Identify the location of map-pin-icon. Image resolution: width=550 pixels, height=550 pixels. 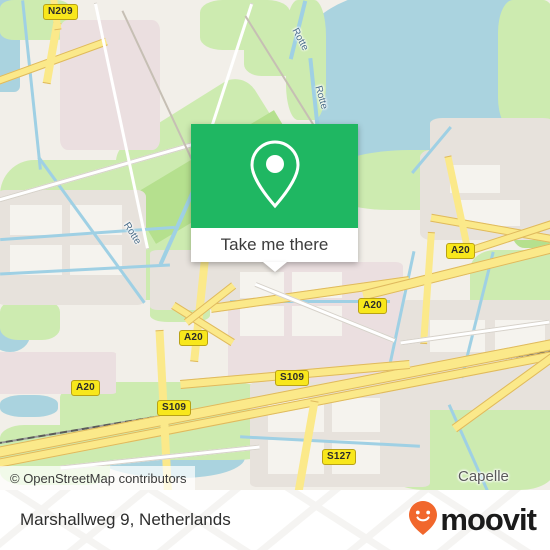
(275, 176).